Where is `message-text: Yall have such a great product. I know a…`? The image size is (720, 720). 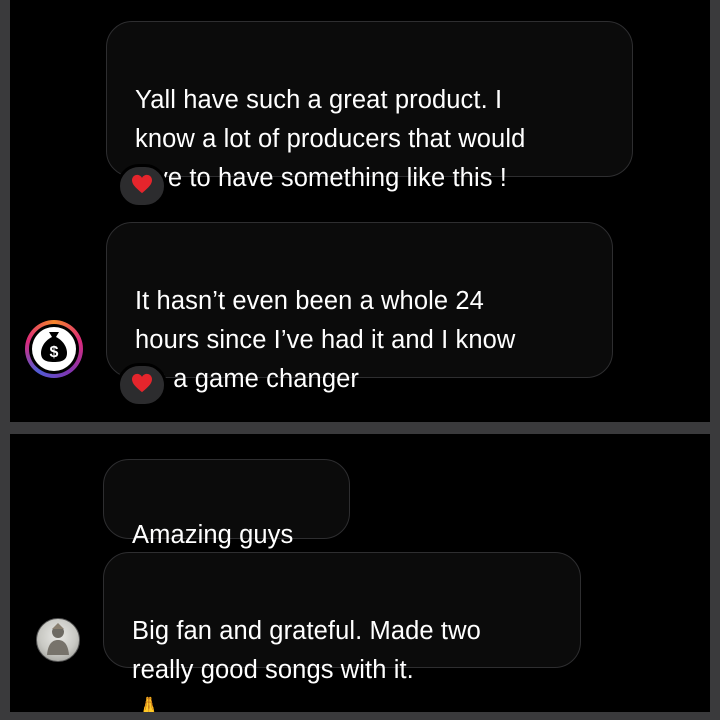
message-text: Yall have such a great product. I know a… is located at coordinates (330, 139).